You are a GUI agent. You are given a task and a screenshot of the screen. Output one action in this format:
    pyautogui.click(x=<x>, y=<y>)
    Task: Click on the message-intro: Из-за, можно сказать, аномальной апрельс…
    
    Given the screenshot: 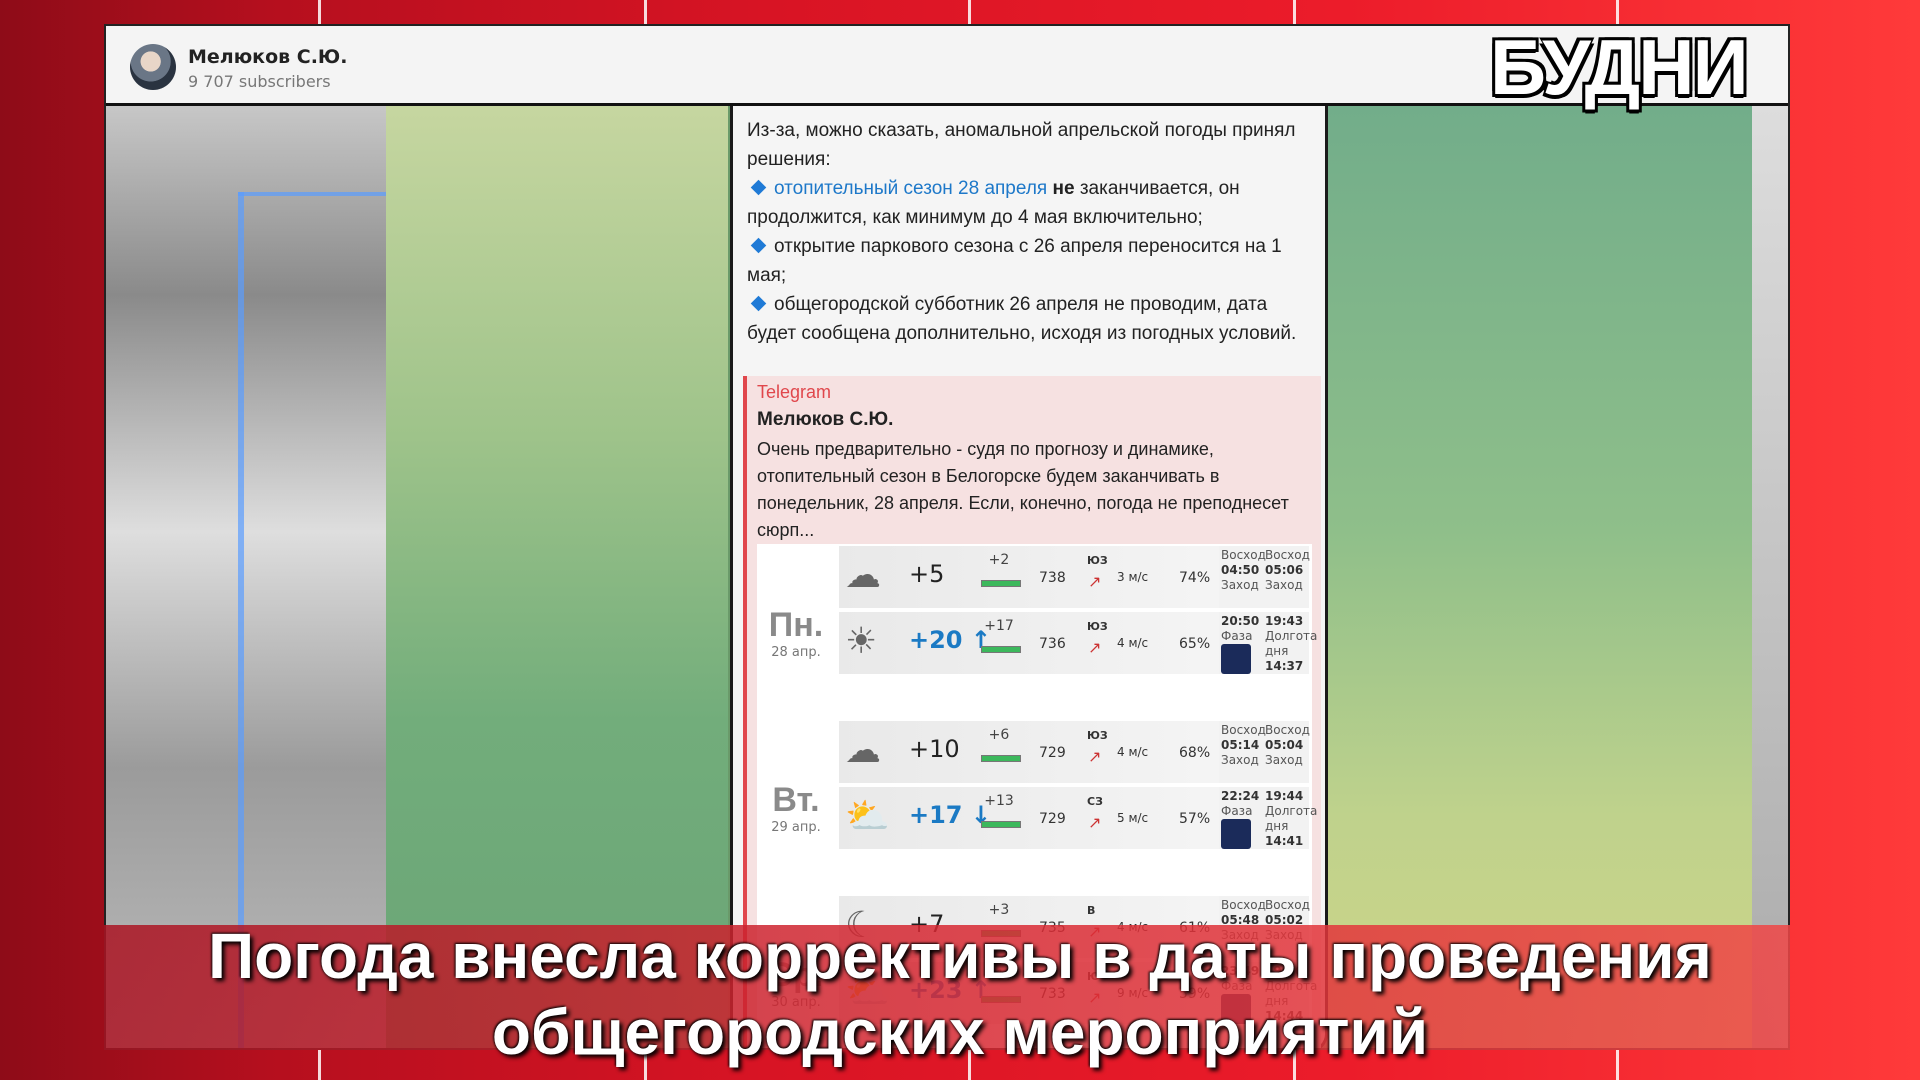 What is the action you would take?
    pyautogui.click(x=1021, y=145)
    